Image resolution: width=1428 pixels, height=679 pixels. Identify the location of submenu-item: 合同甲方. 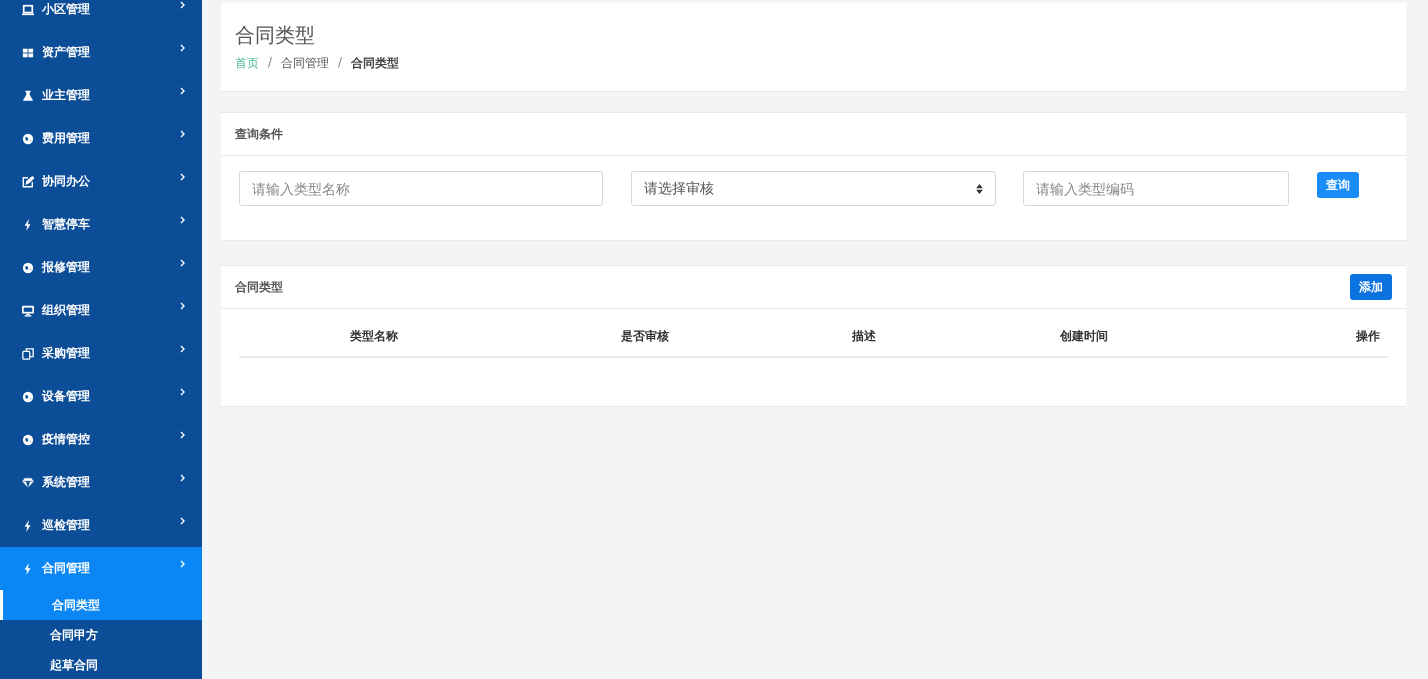
(101, 635).